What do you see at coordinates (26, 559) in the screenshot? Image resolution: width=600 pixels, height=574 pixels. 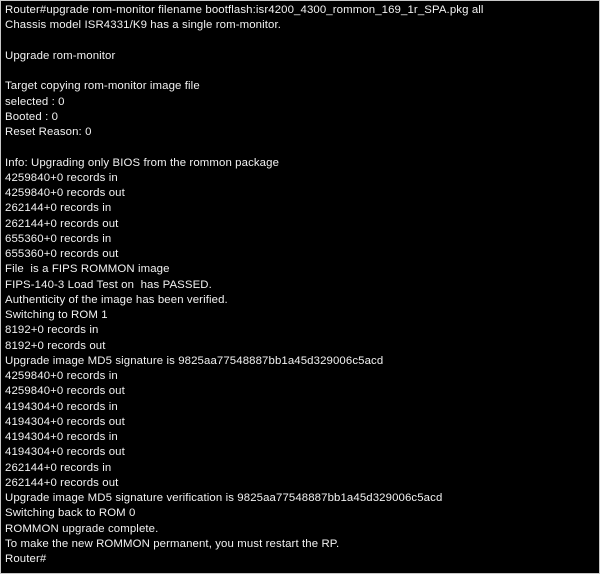 I see `terminal-line: Router#` at bounding box center [26, 559].